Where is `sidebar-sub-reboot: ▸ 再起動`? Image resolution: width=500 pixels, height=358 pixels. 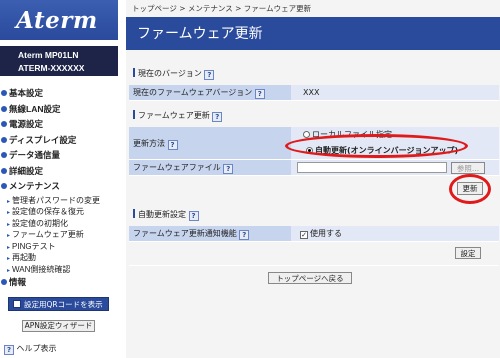
sidebar-sub-reboot: ▸ 再起動 is located at coordinates (59, 258).